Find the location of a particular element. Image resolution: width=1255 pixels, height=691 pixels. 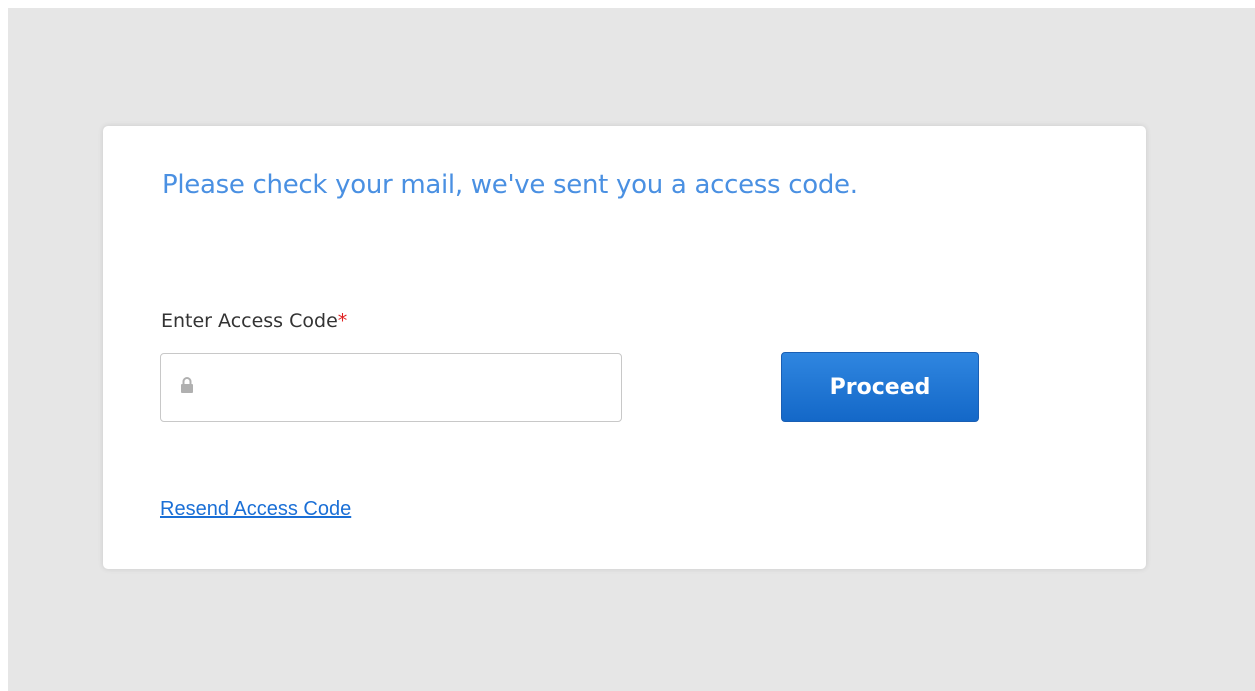

access-code-input is located at coordinates (408, 387).